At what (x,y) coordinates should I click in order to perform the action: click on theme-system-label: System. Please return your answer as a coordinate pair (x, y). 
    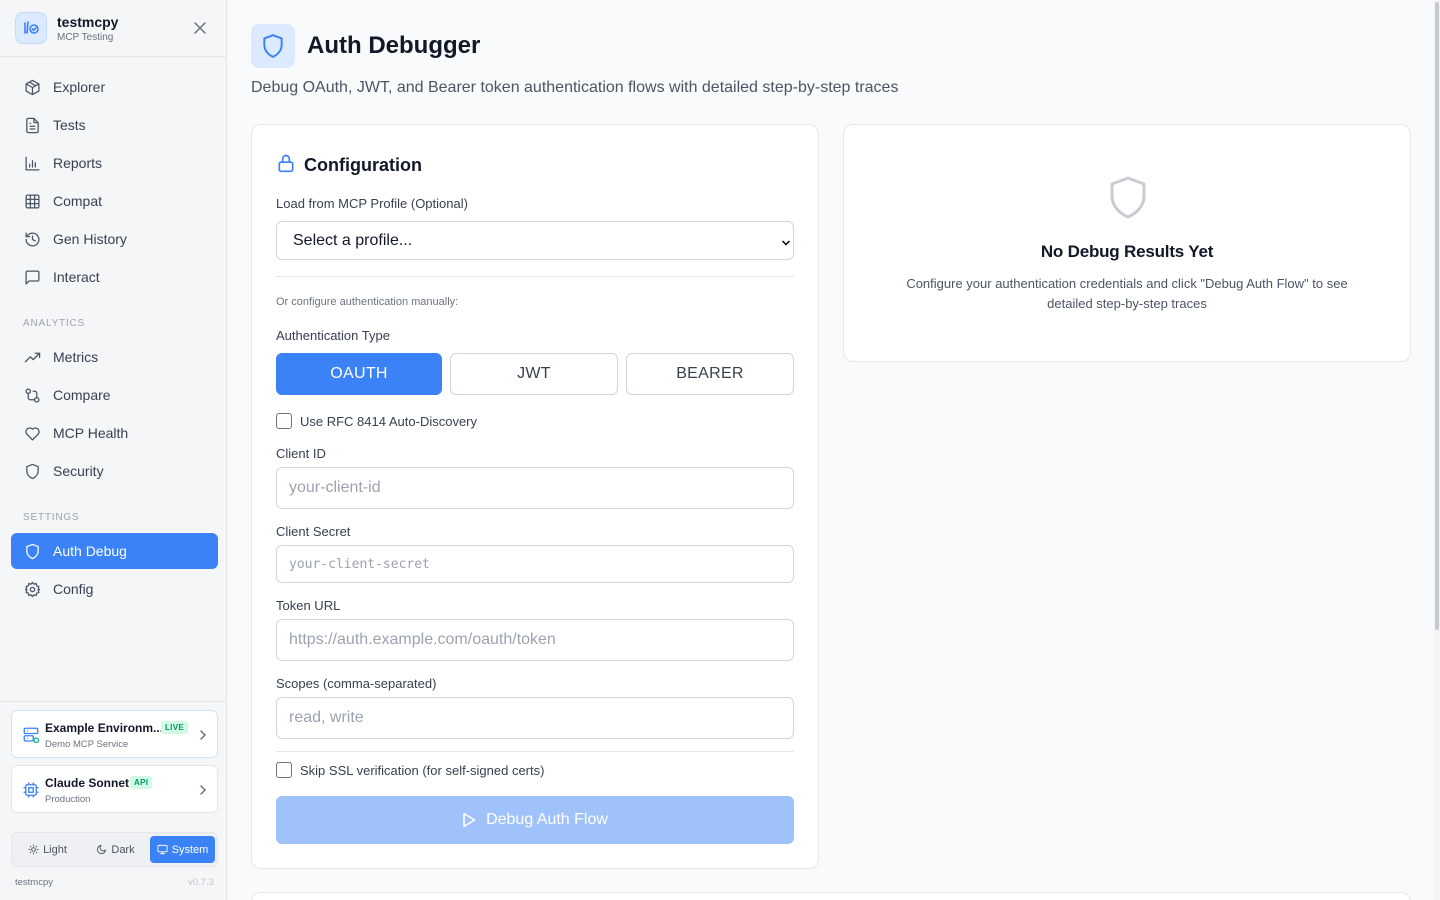
    Looking at the image, I should click on (190, 849).